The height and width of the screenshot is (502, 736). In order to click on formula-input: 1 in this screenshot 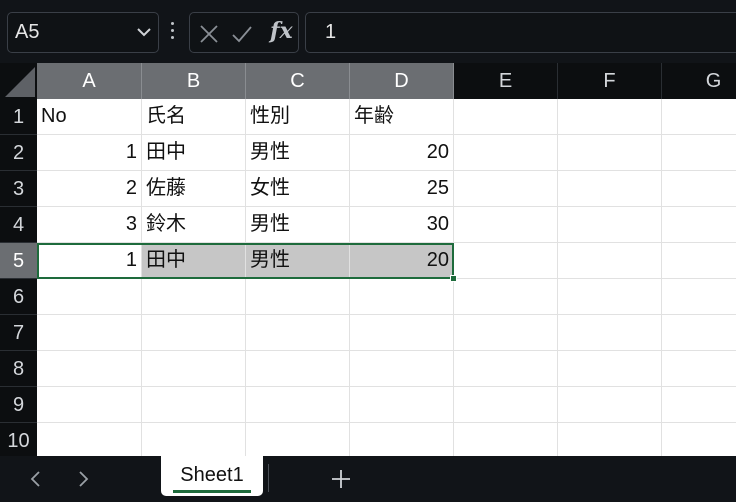, I will do `click(520, 32)`.